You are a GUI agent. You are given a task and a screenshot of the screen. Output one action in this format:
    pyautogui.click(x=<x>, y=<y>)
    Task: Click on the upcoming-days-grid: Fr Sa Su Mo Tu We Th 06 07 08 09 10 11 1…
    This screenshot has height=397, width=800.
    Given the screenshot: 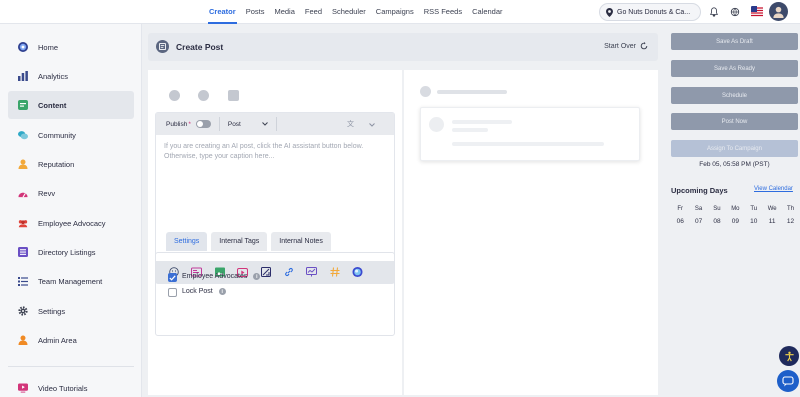 What is the action you would take?
    pyautogui.click(x=735, y=215)
    